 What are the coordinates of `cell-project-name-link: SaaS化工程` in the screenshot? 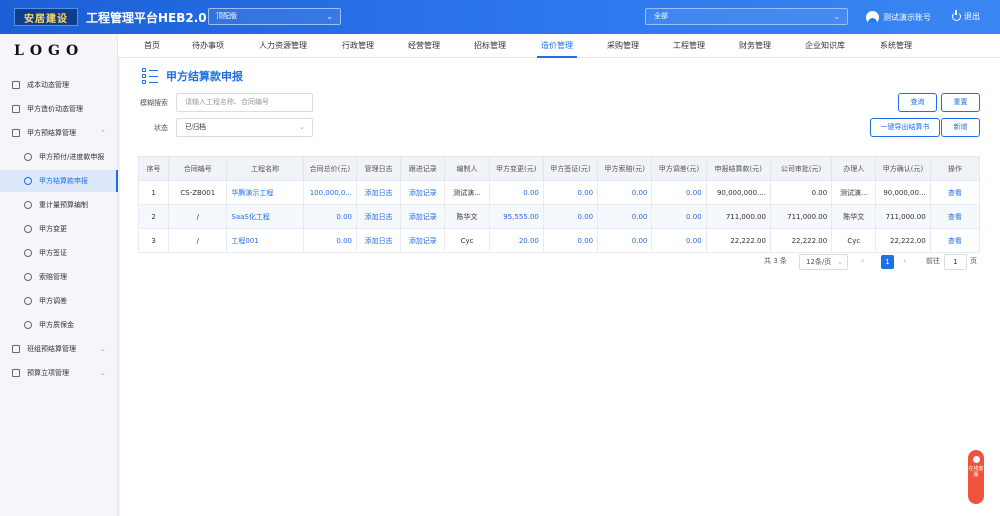 It's located at (265, 216).